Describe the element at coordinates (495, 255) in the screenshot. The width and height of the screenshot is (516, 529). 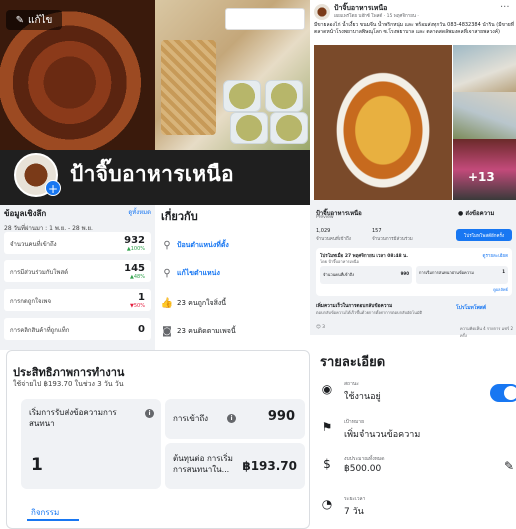
I see `see-details-link: ดูรายละเอียด` at that location.